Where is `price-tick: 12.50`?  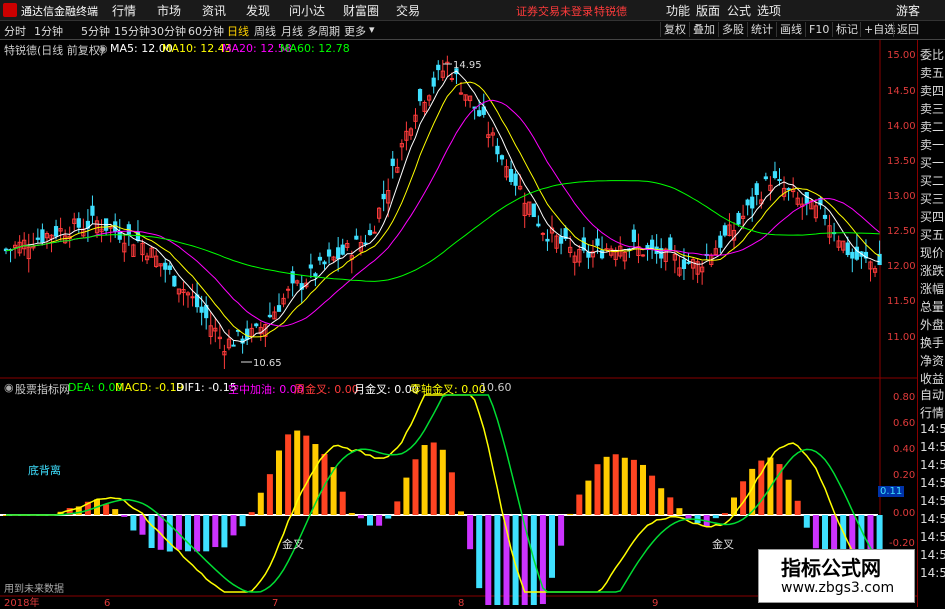
price-tick: 12.50 is located at coordinates (901, 231).